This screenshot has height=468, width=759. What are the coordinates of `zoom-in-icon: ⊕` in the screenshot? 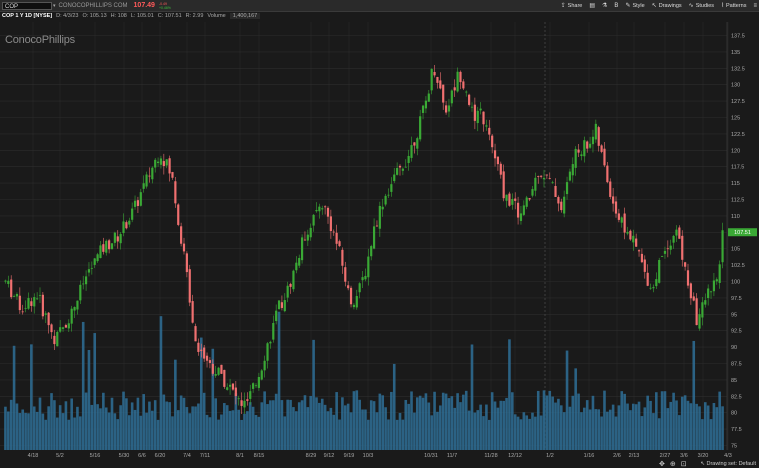 It's located at (673, 464).